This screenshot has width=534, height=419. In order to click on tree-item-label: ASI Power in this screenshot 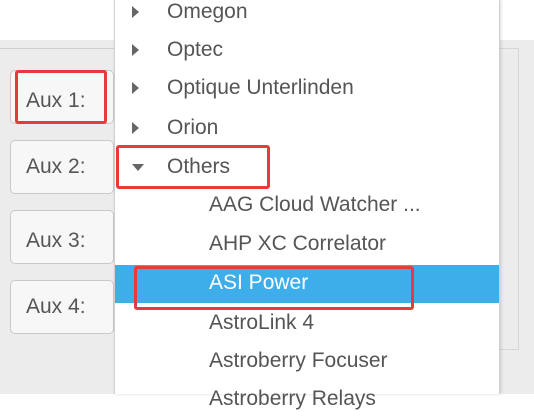, I will do `click(259, 282)`.